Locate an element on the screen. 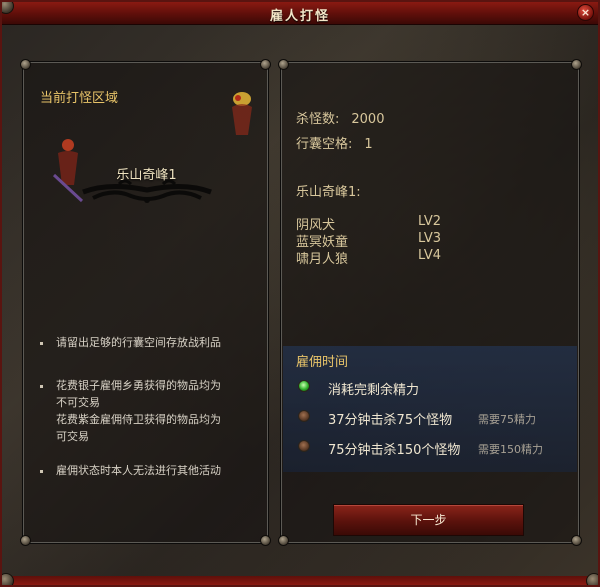  bag-space-label: 行囊空格: is located at coordinates (324, 144).